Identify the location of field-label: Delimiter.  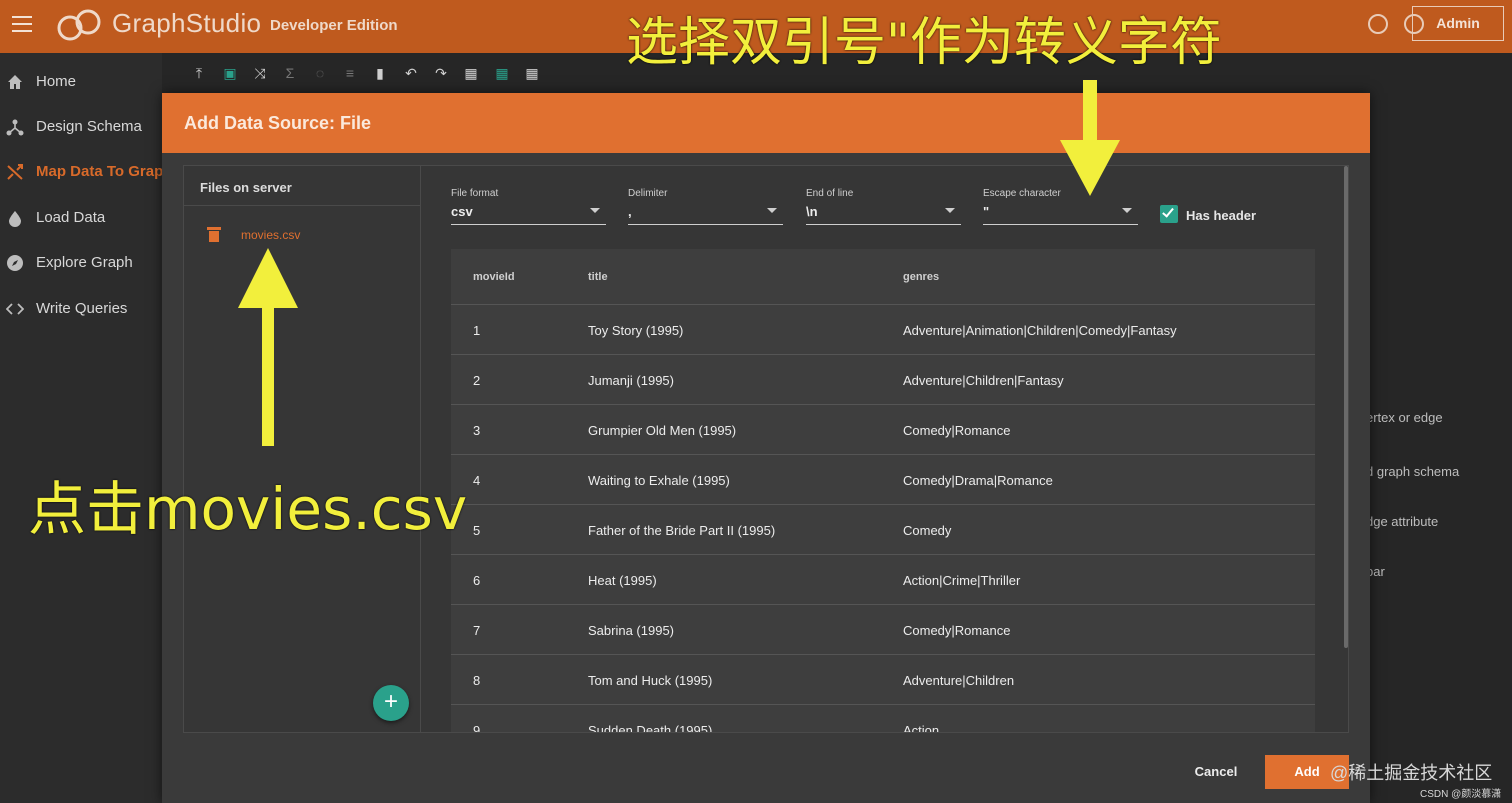
(648, 193).